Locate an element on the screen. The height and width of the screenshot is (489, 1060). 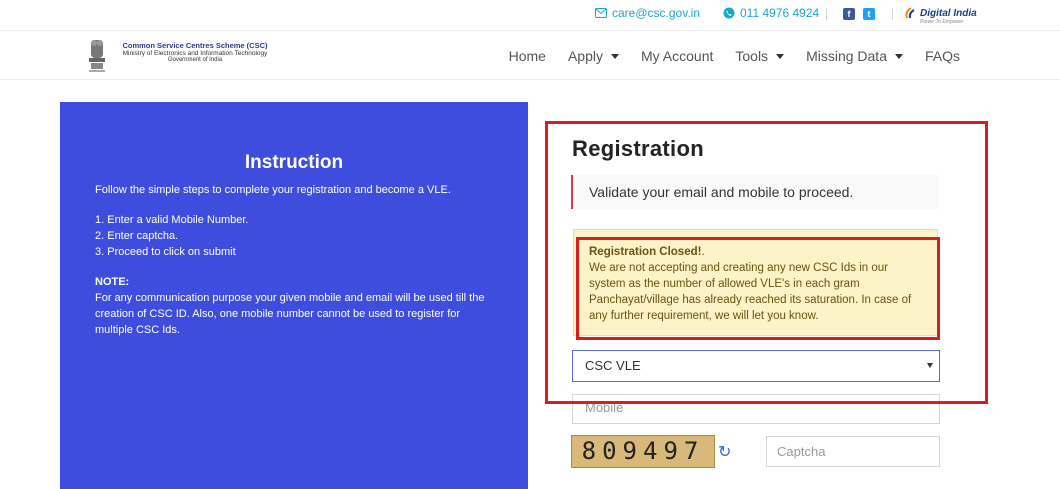
social-links: f t is located at coordinates (859, 14).